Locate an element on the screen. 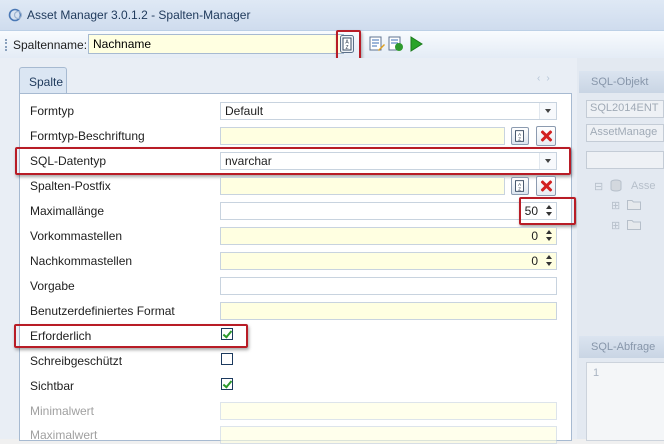 The image size is (664, 444). nachkommastellen-stepper: 0 is located at coordinates (388, 261).